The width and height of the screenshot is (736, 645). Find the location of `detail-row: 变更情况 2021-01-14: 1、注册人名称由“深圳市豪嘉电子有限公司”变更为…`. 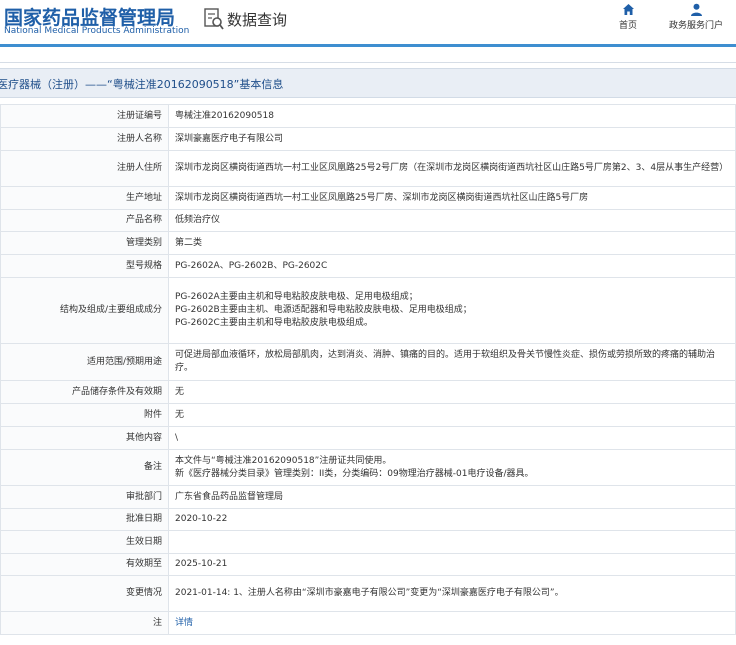

detail-row: 变更情况 2021-01-14: 1、注册人名称由“深圳市豪嘉电子有限公司”变更为… is located at coordinates (368, 593).